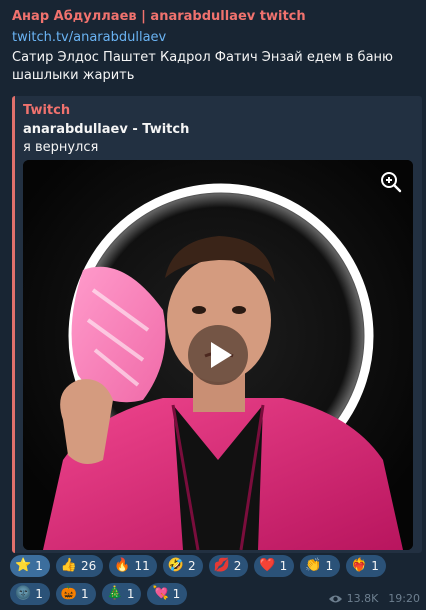  Describe the element at coordinates (221, 565) in the screenshot. I see `kiss-icon: 💋` at that location.